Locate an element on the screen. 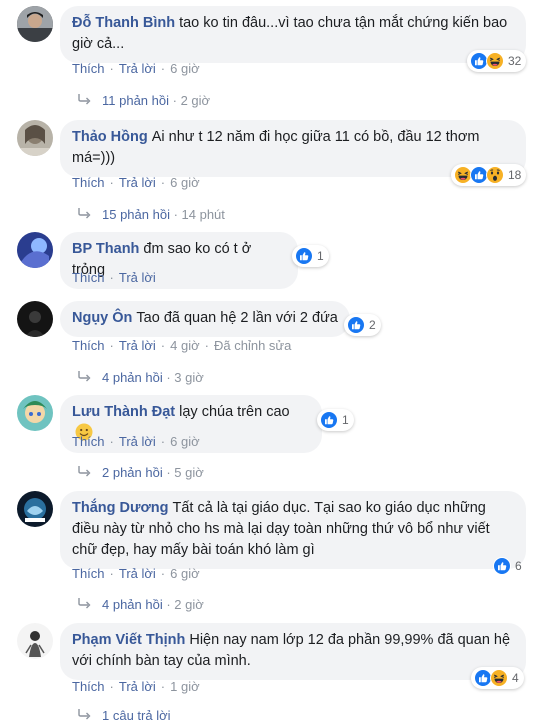 The image size is (557, 721). reaction-count: 6 is located at coordinates (518, 566).